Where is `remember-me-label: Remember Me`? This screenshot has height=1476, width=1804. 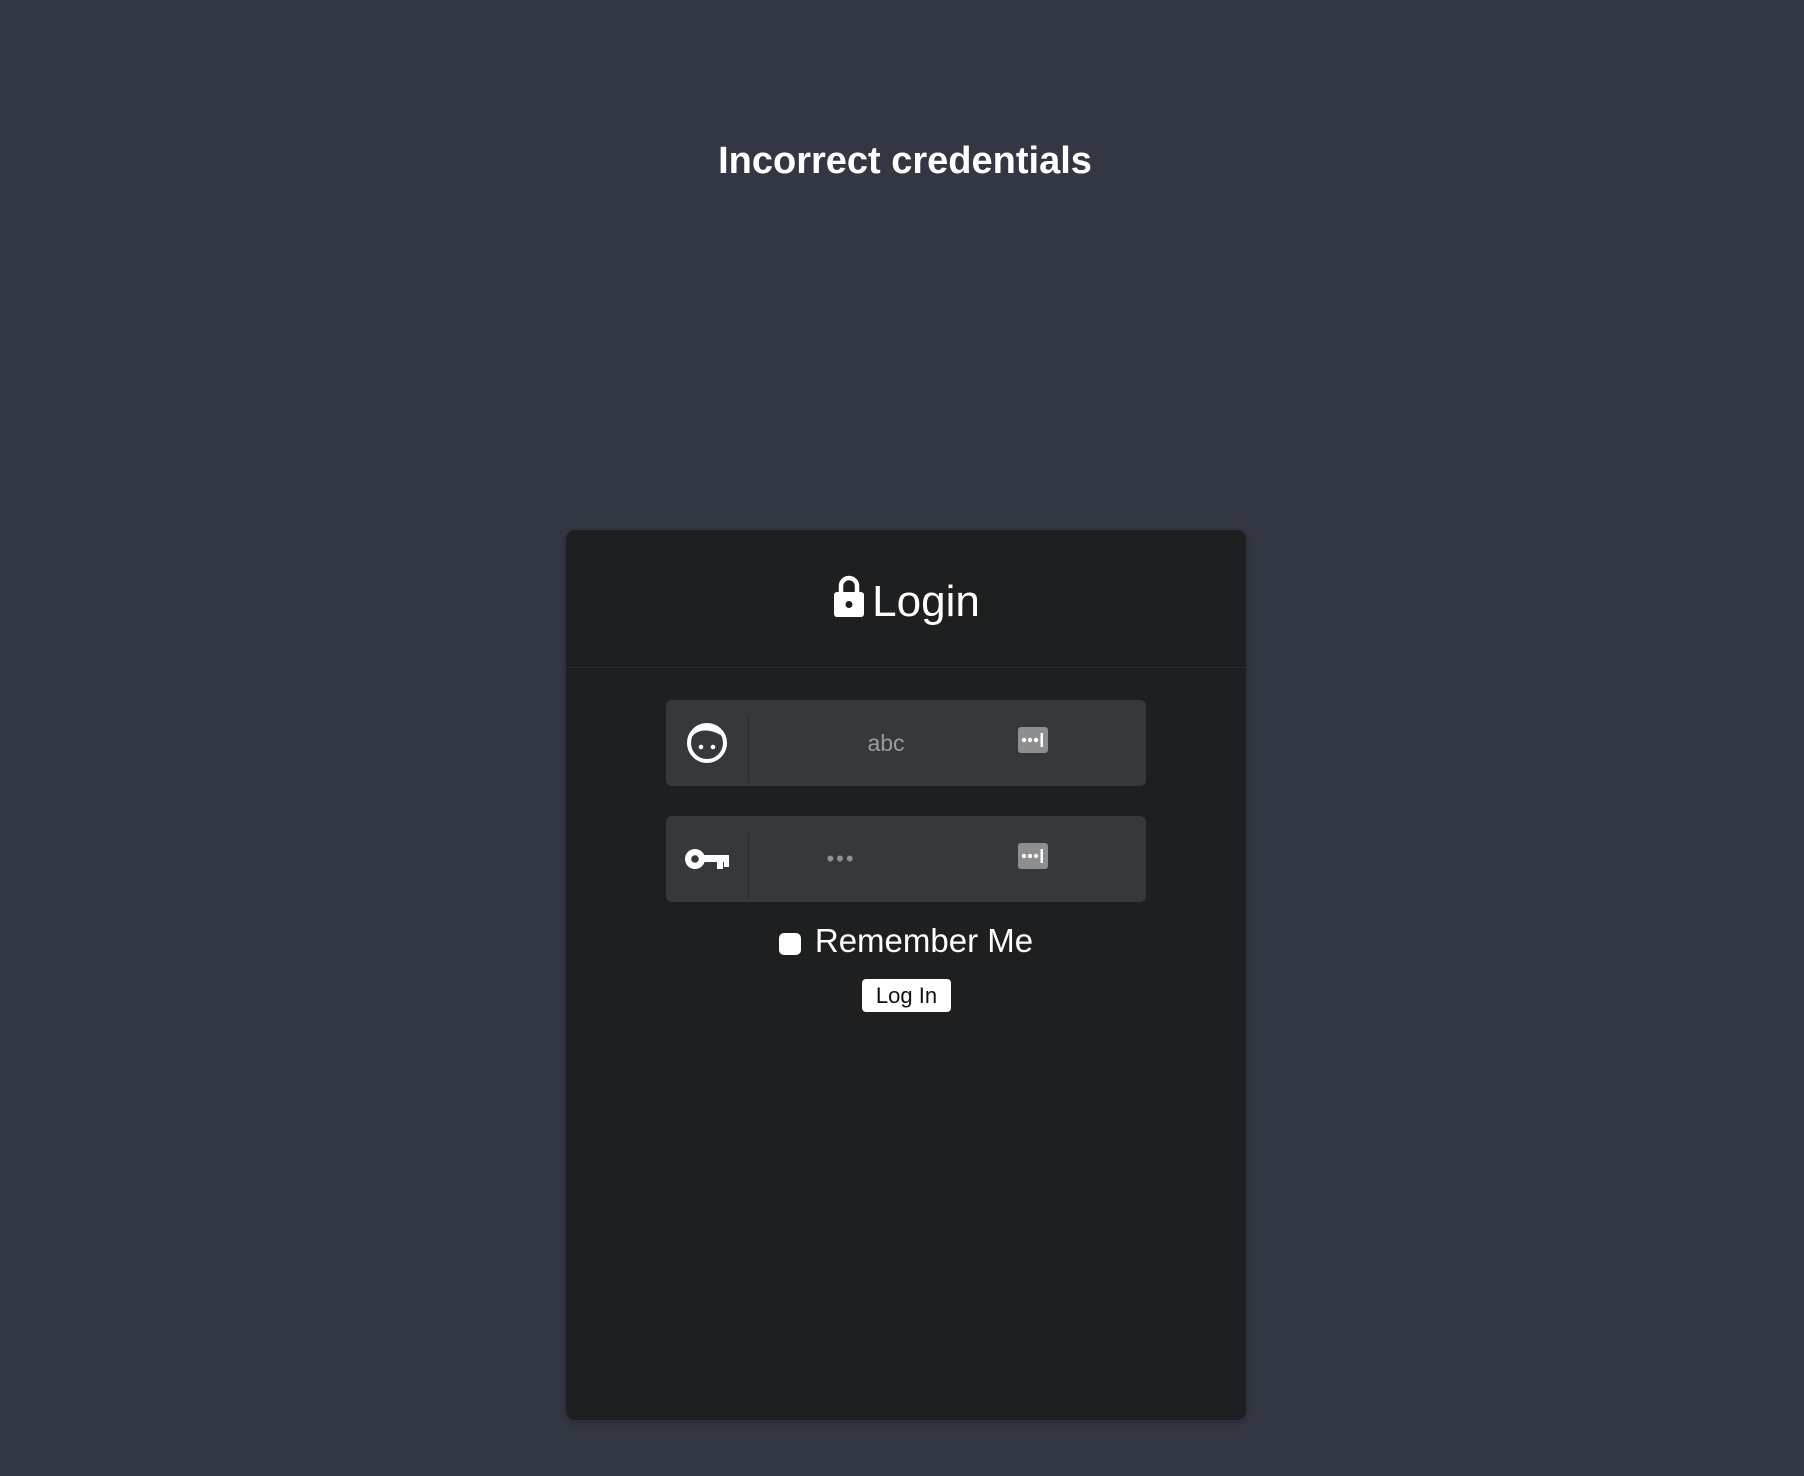
remember-me-label: Remember Me is located at coordinates (924, 941).